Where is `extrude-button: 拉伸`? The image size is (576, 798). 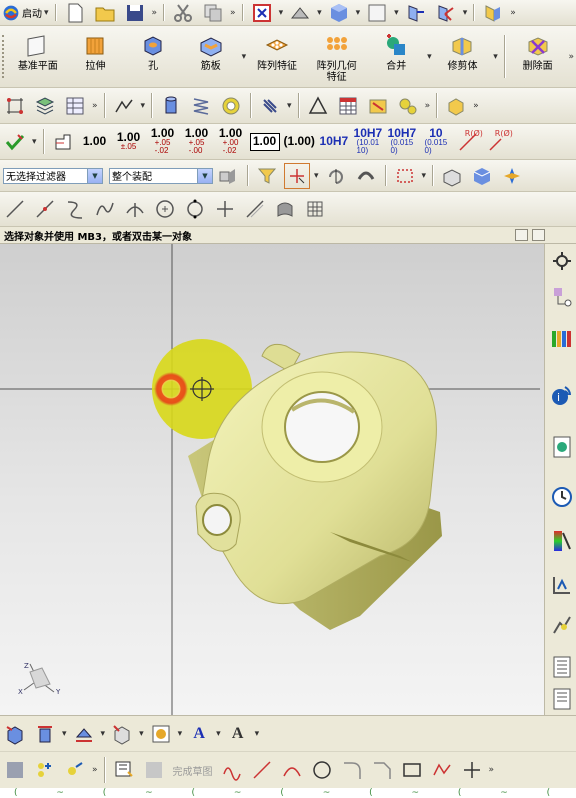 extrude-button: 拉伸 is located at coordinates (96, 57).